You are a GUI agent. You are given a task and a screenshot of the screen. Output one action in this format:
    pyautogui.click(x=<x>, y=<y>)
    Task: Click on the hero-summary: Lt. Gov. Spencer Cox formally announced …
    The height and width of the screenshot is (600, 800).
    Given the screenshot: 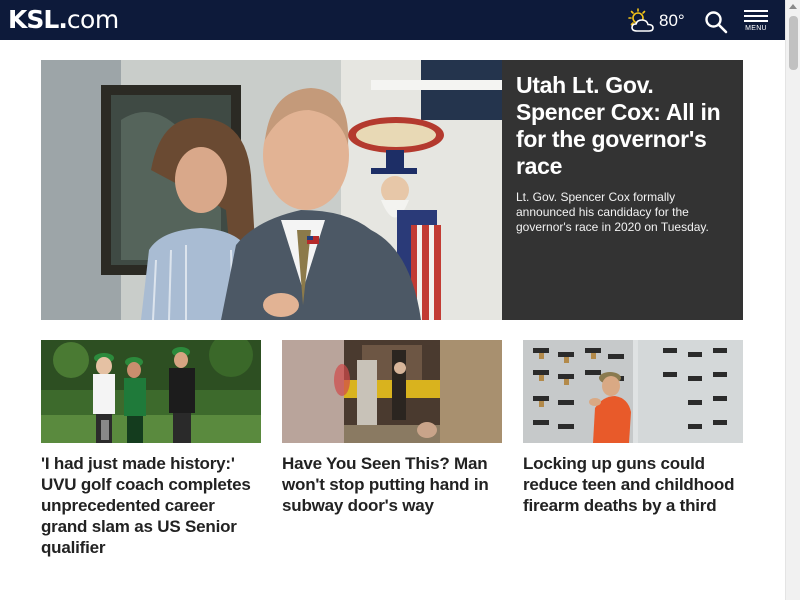 What is the action you would take?
    pyautogui.click(x=612, y=212)
    